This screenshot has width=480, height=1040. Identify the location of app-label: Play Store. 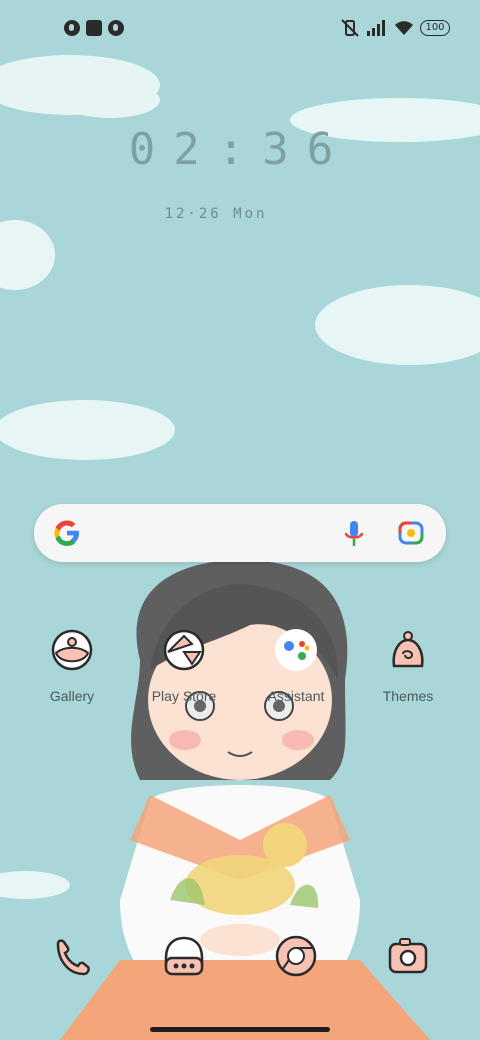
(184, 696).